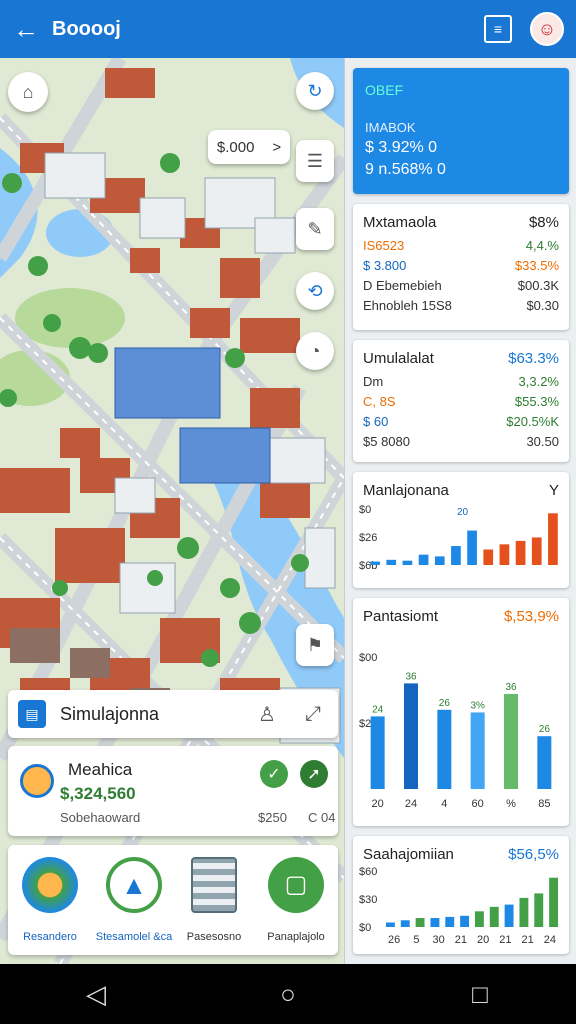  I want to click on refresh-icon: ↻, so click(315, 91).